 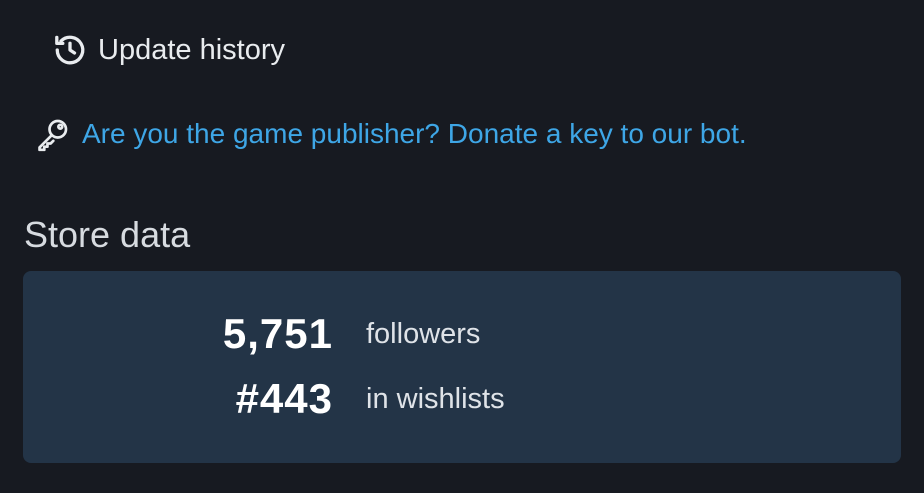 What do you see at coordinates (107, 234) in the screenshot?
I see `store-data-title: Store data` at bounding box center [107, 234].